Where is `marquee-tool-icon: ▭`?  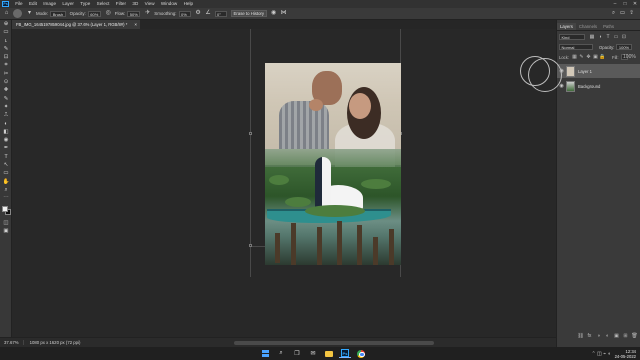 marquee-tool-icon: ▭ is located at coordinates (6, 32).